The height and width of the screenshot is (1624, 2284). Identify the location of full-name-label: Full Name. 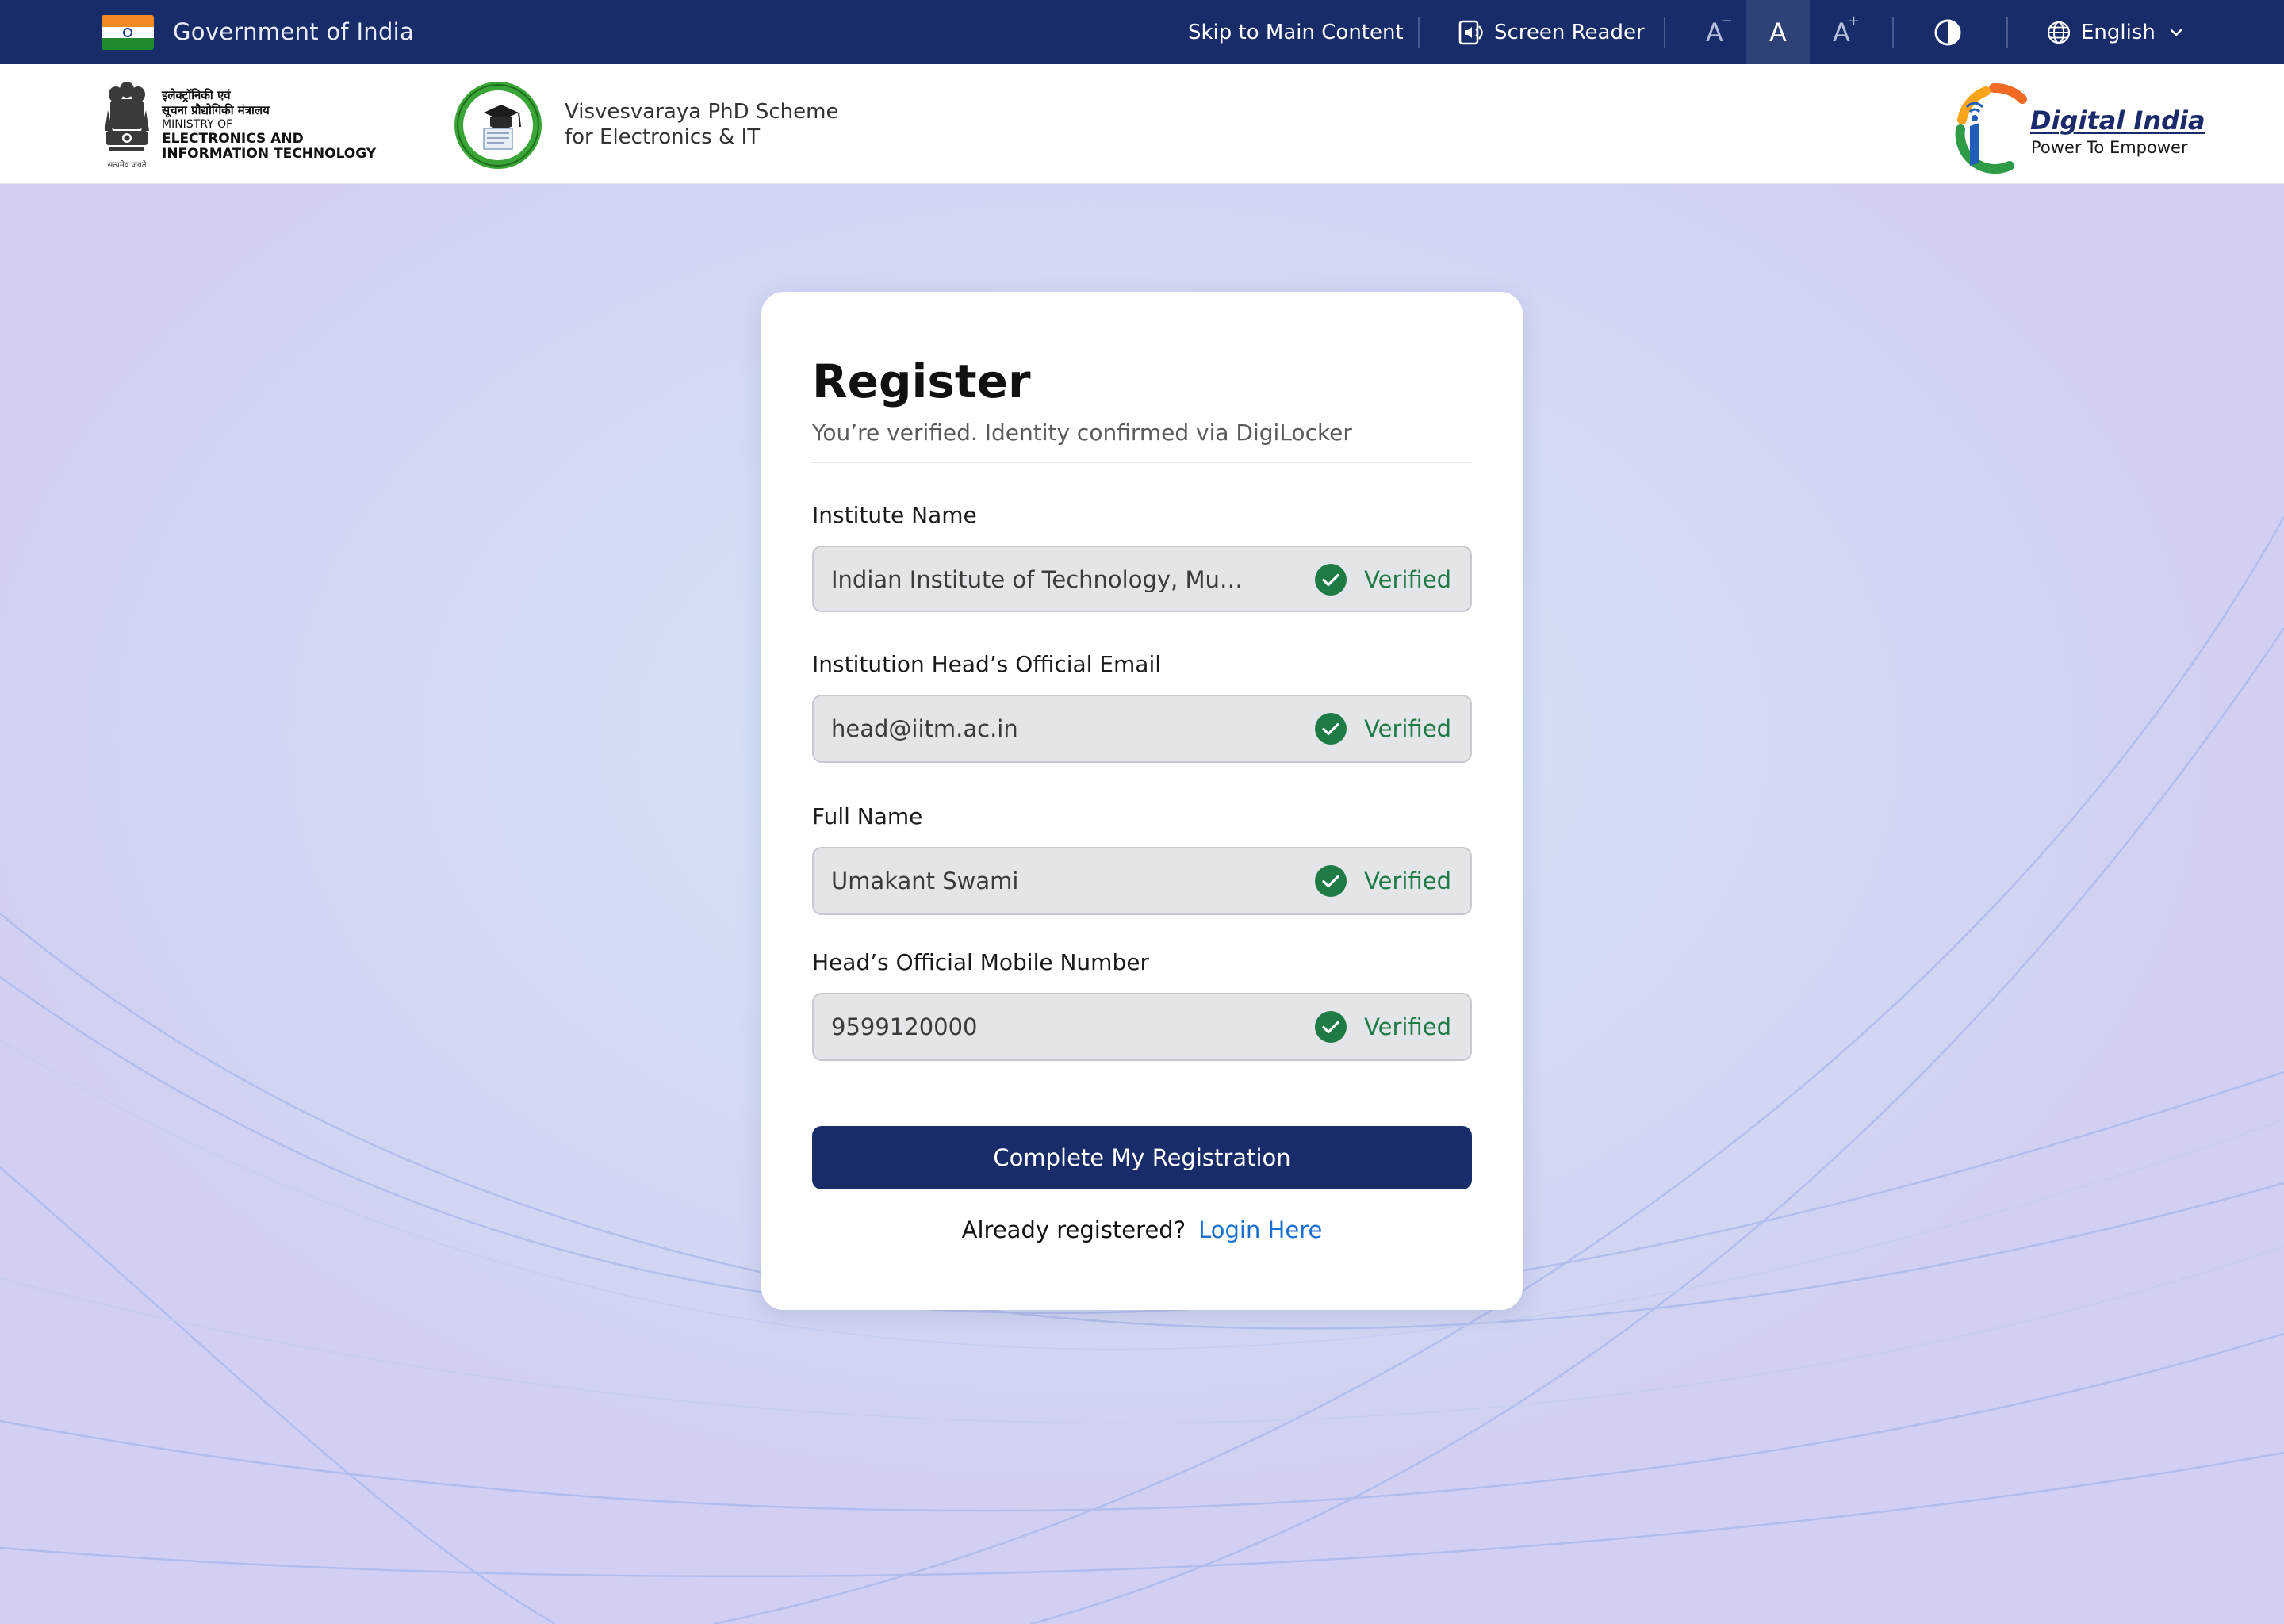
(867, 816).